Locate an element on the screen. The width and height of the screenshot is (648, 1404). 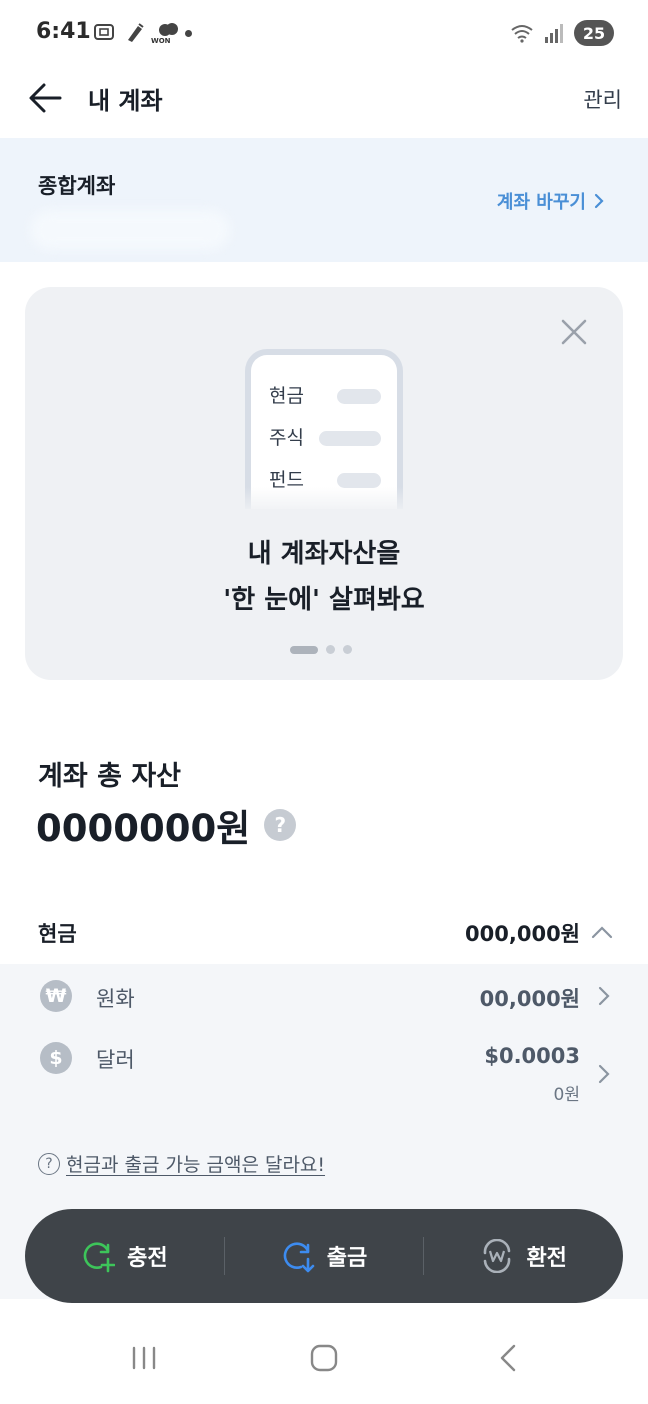
currency-row-krw: ₩ 원화 00,000원 is located at coordinates (324, 996).